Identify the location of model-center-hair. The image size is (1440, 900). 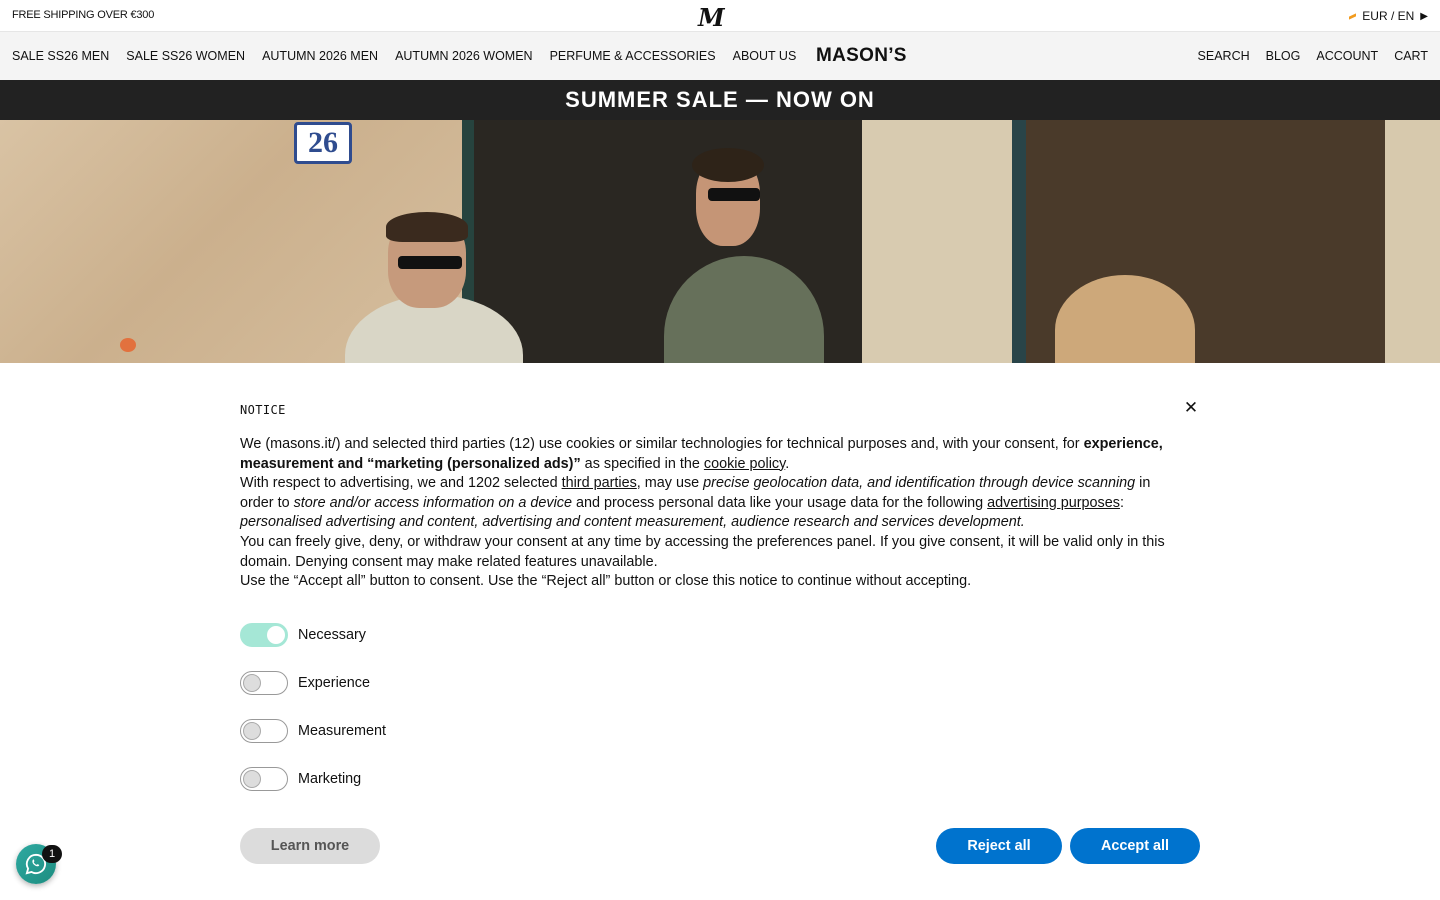
(728, 165).